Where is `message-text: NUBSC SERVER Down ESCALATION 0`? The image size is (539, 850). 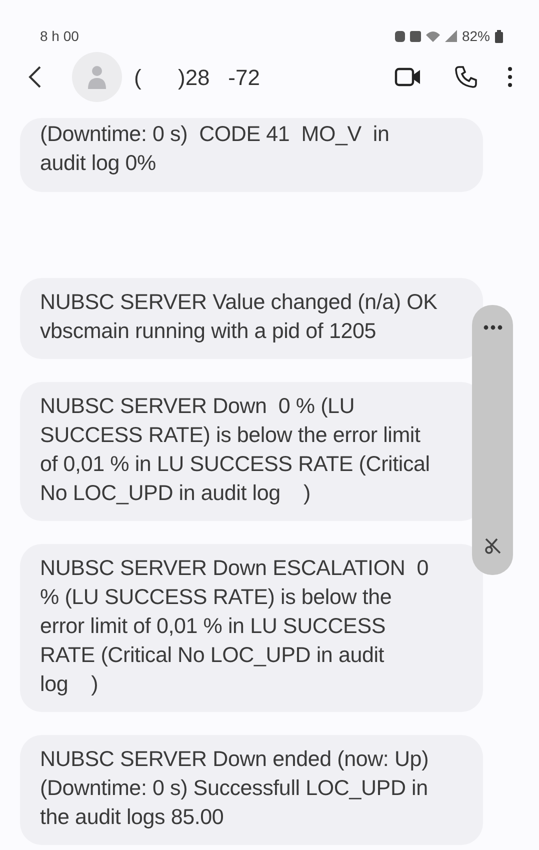
message-text: NUBSC SERVER Down ESCALATION 0 is located at coordinates (235, 568).